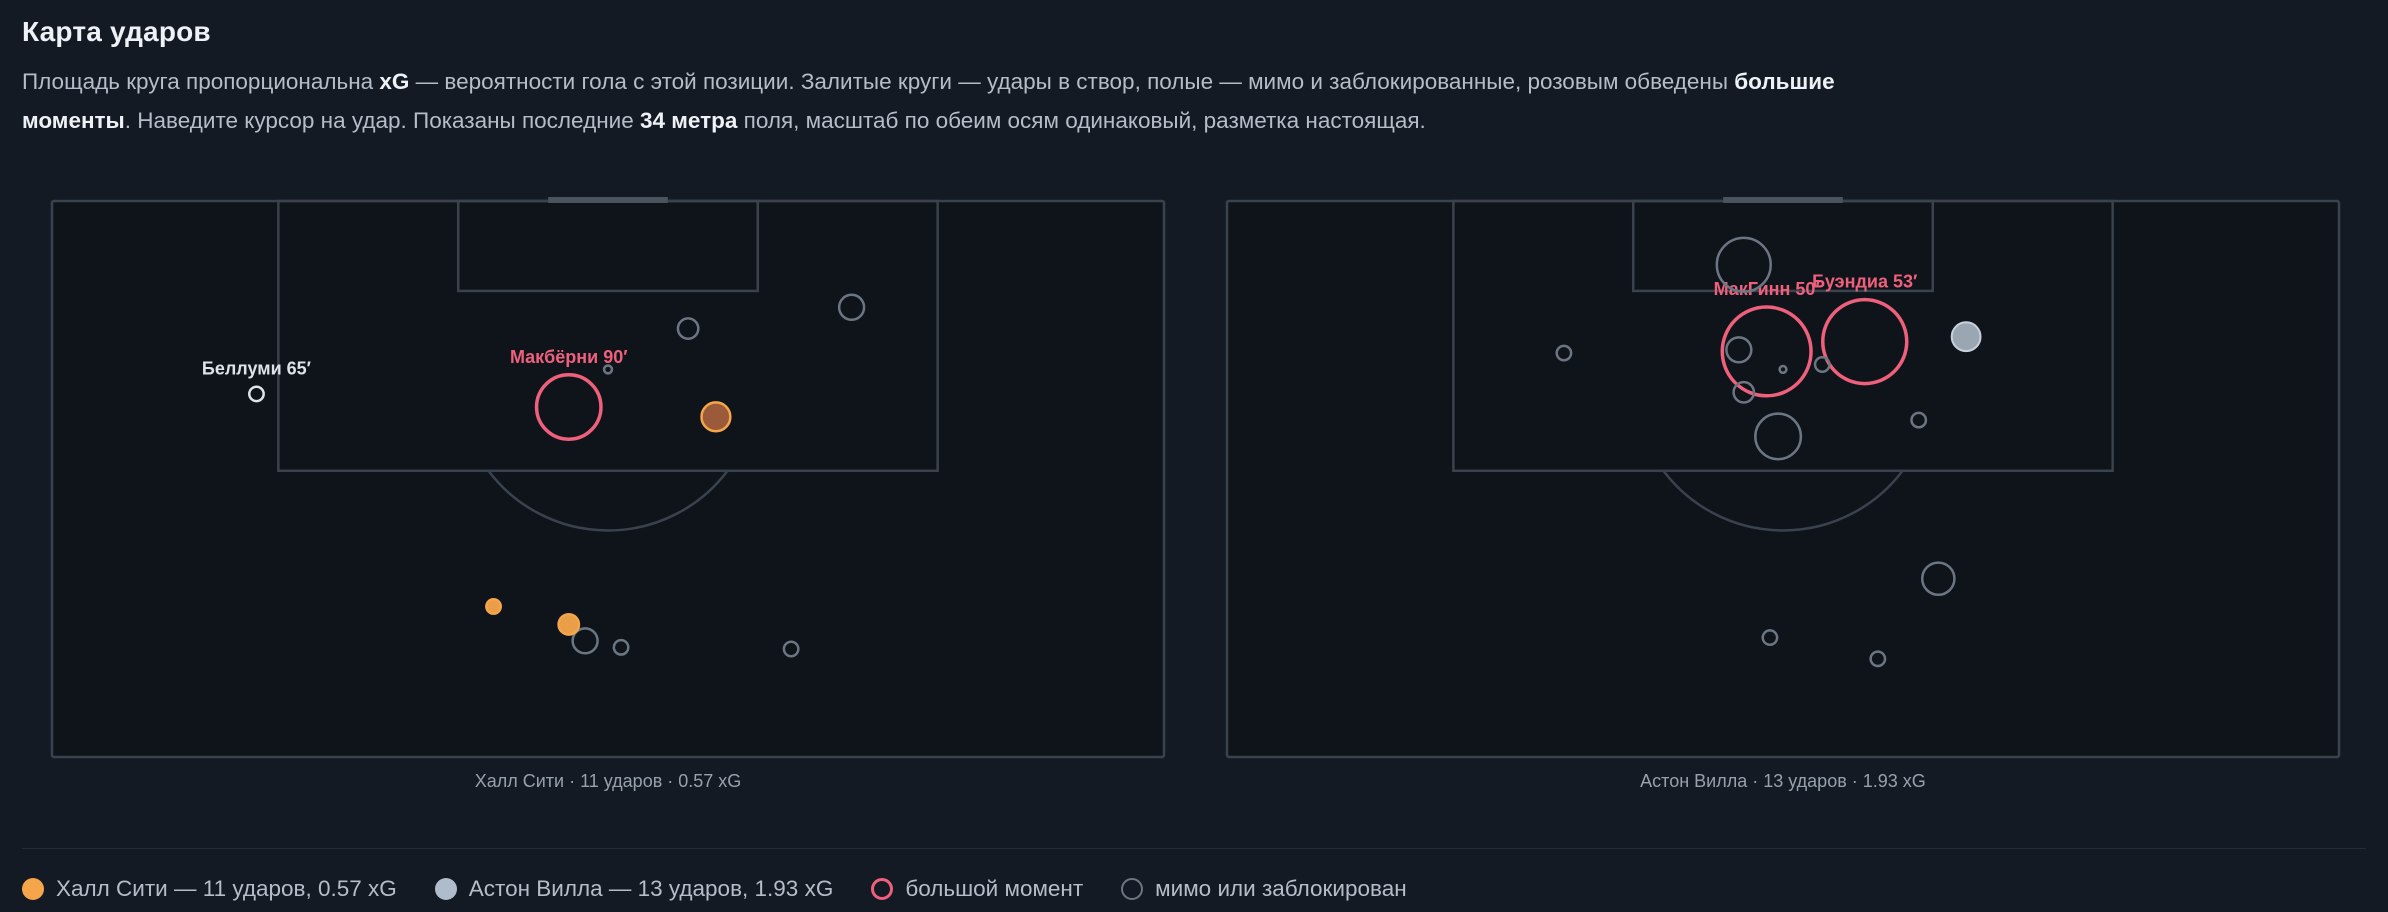 This screenshot has height=912, width=2388. Describe the element at coordinates (1281, 888) in the screenshot. I see `legend-miss-label: мимо или заблокирован` at that location.